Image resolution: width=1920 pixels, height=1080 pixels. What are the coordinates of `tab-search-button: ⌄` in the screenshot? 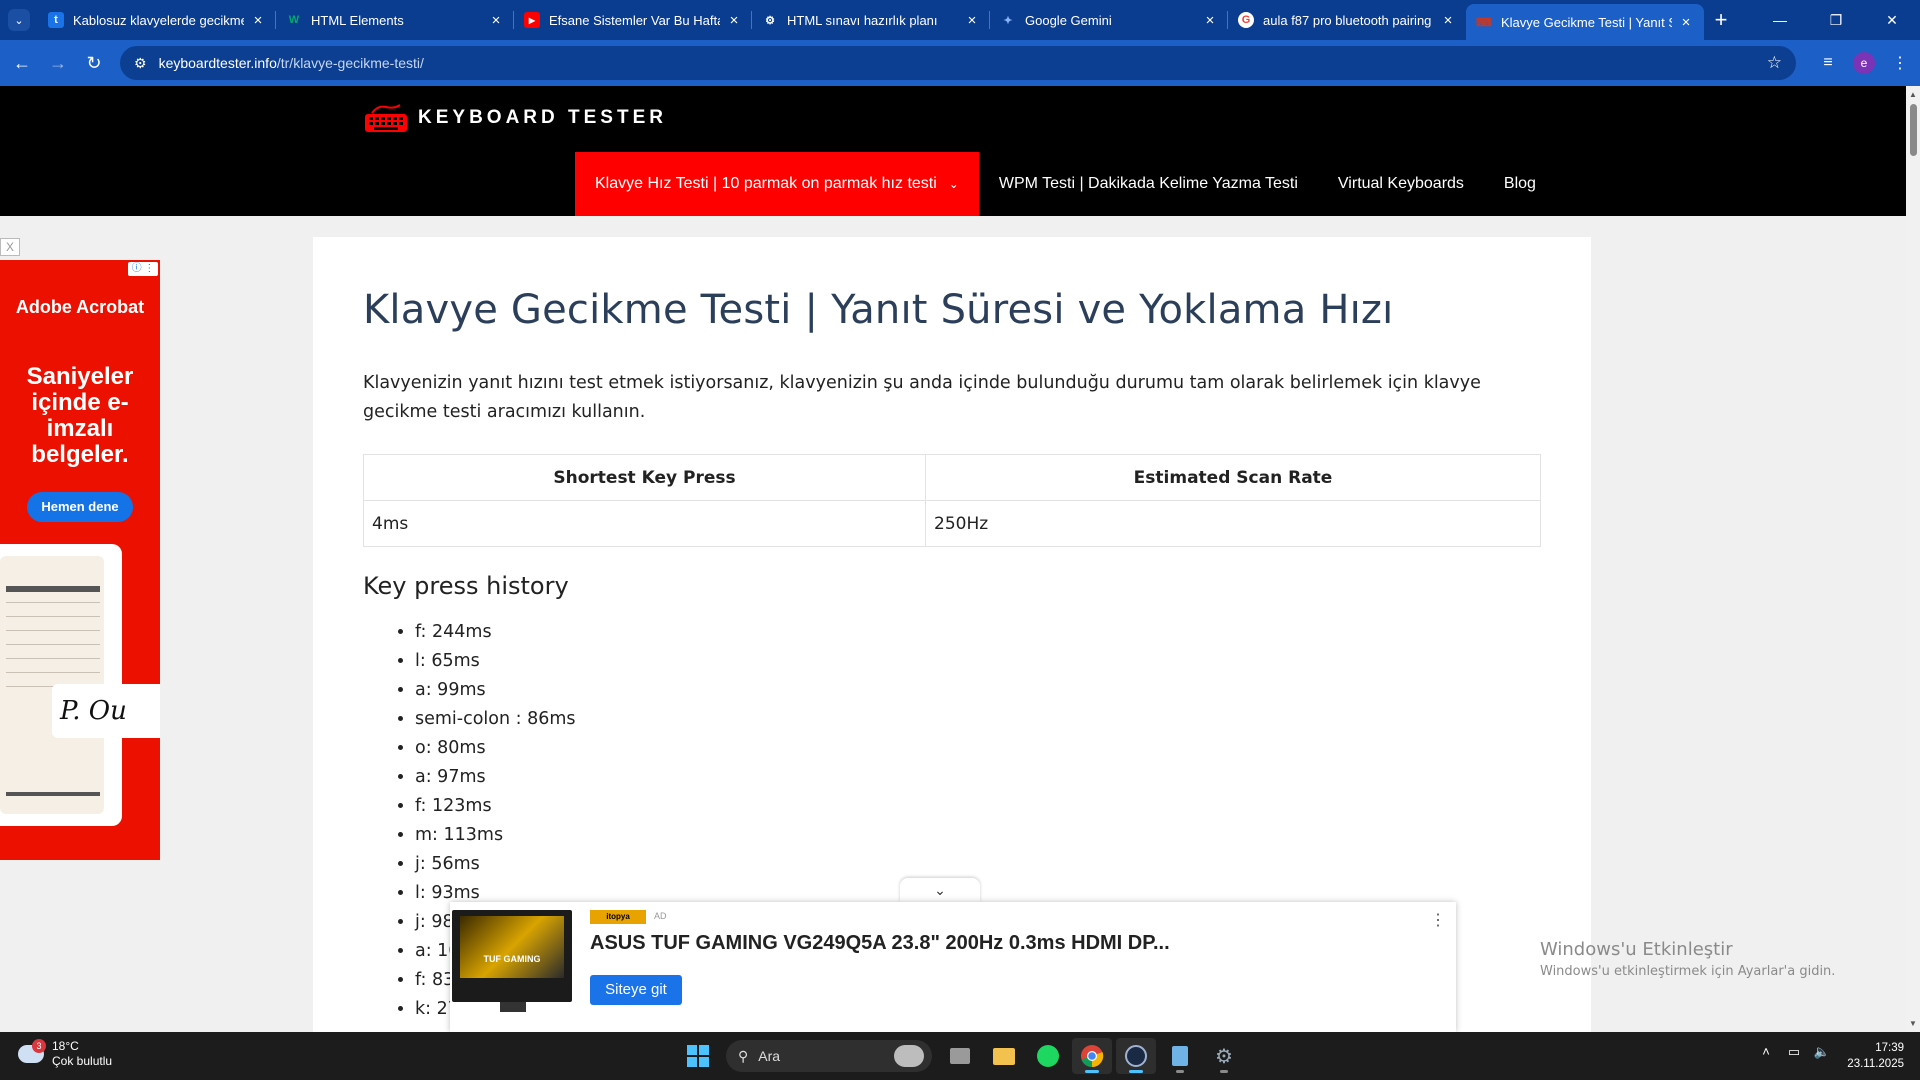 It's located at (19, 20).